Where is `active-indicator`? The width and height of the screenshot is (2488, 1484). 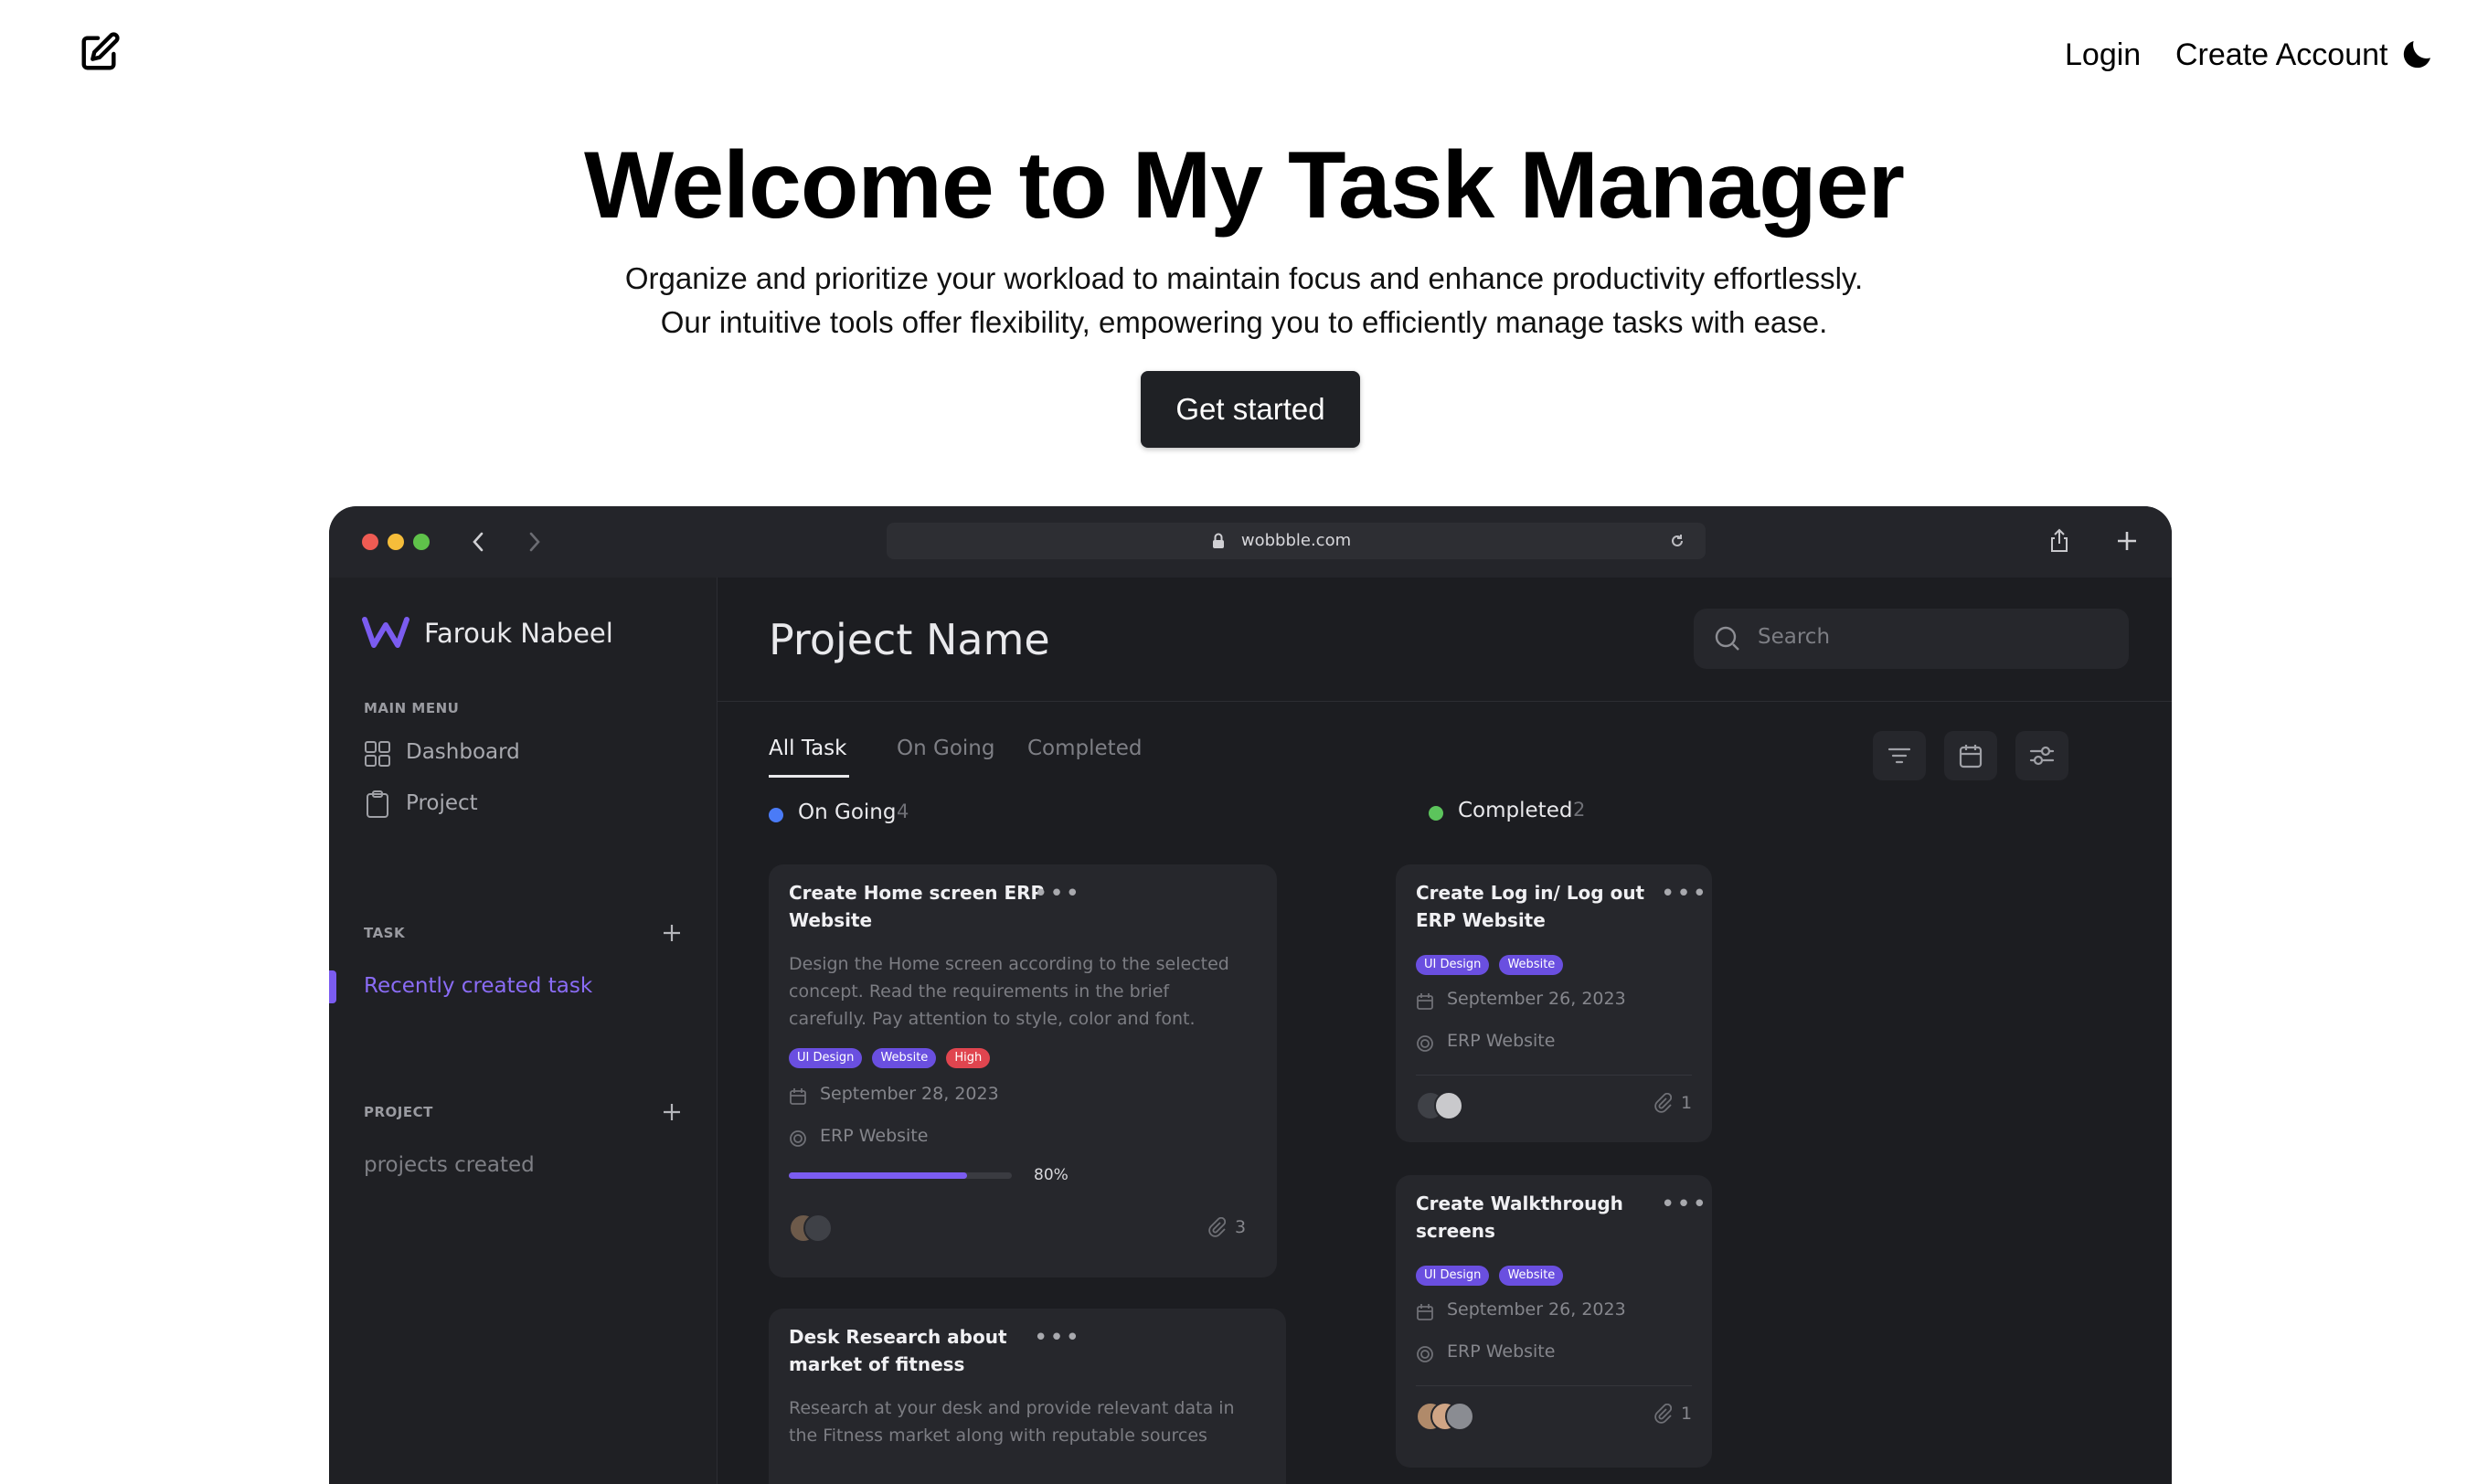 active-indicator is located at coordinates (332, 986).